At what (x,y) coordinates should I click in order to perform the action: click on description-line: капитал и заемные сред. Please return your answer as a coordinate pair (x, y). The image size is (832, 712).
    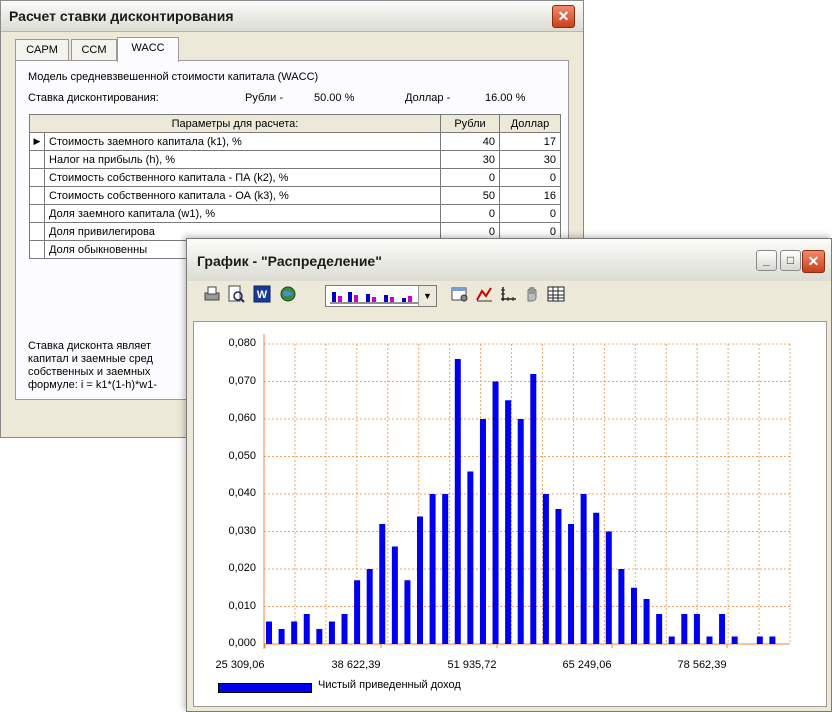
    Looking at the image, I should click on (90, 359).